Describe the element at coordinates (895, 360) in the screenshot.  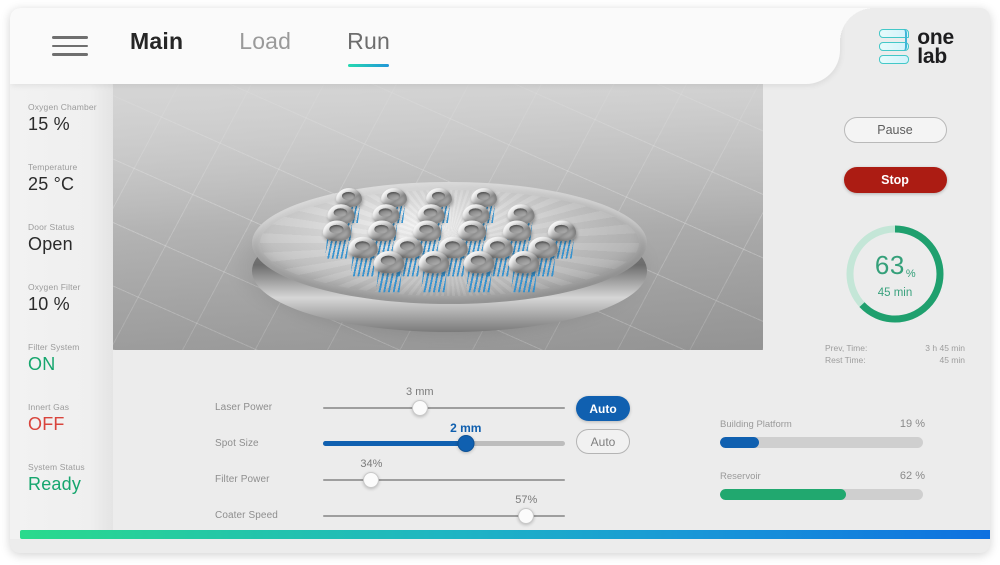
I see `rest-time-row: Rest Time: 45 min` at that location.